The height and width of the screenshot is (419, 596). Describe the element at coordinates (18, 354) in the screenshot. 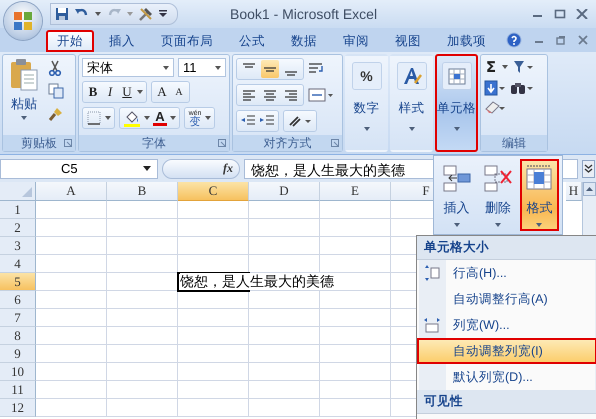

I see `row-header: 9` at that location.